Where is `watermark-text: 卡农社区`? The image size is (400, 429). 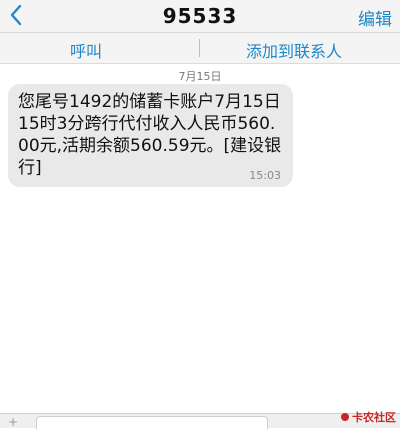 watermark-text: 卡农社区 is located at coordinates (374, 417).